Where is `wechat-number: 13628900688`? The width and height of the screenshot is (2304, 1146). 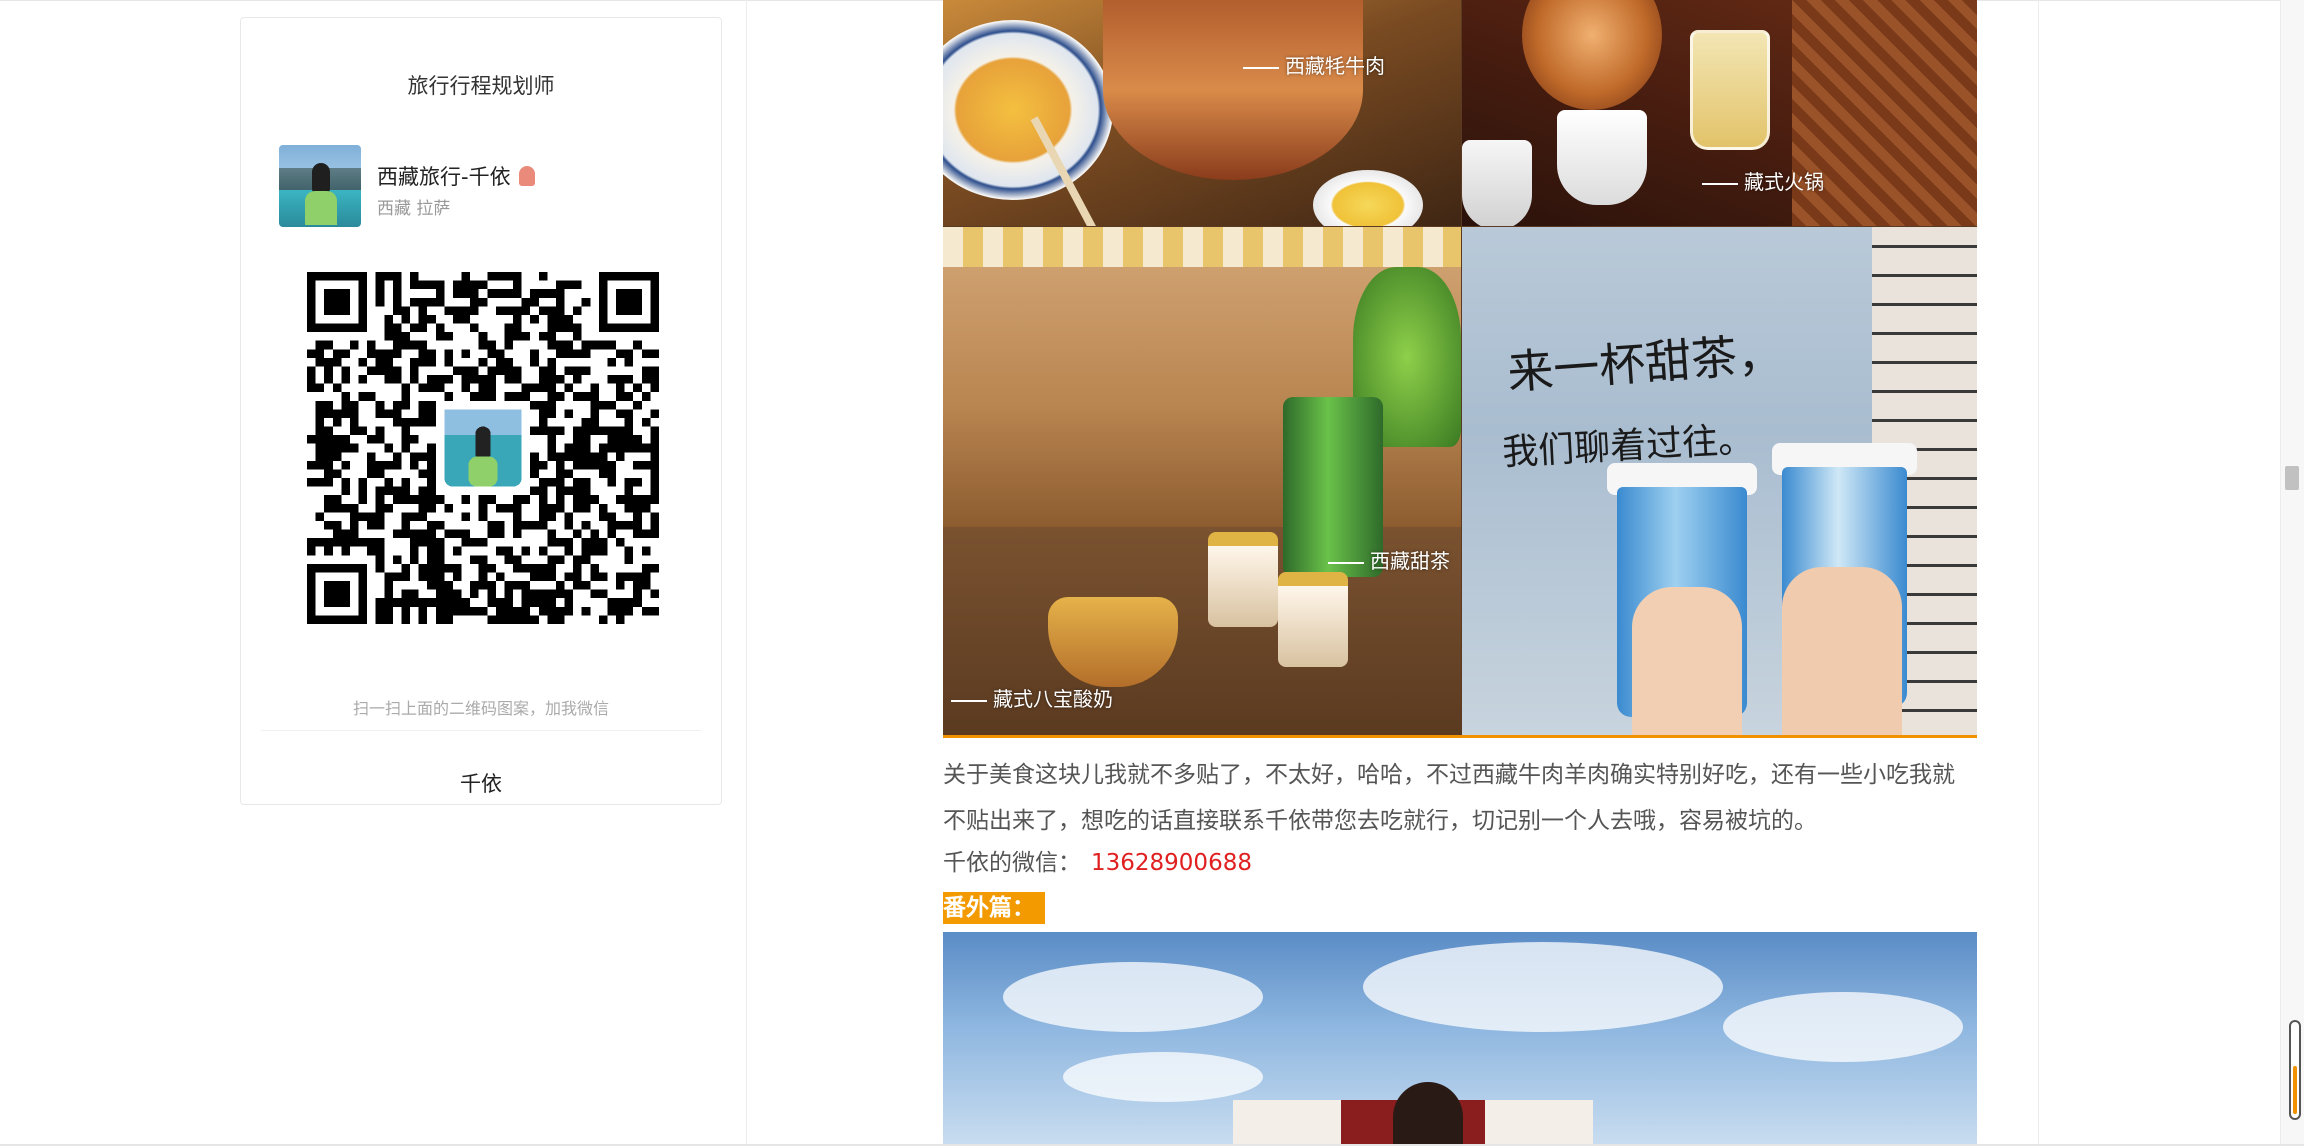 wechat-number: 13628900688 is located at coordinates (1171, 863).